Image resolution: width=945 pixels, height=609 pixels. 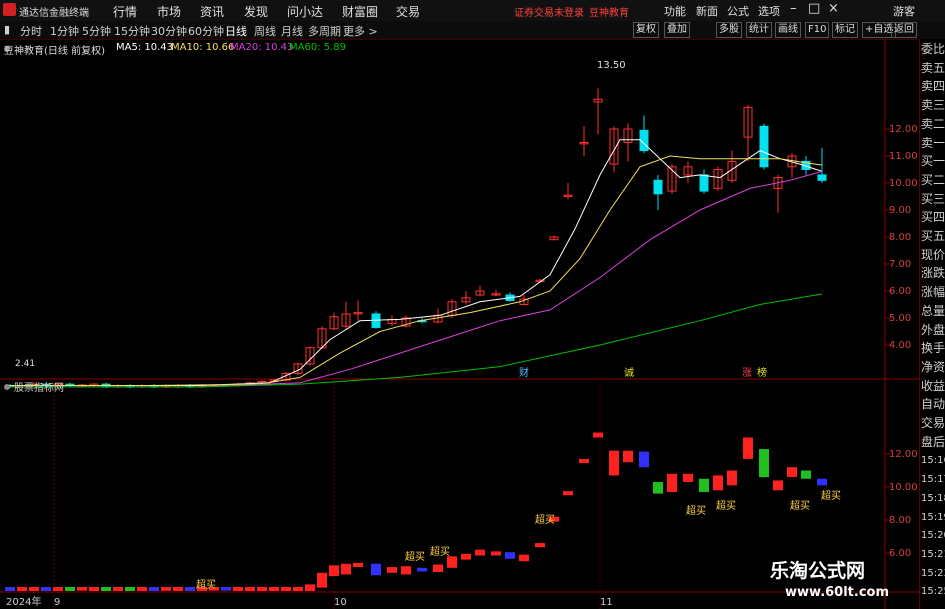 I want to click on multi-stock-button: 多股, so click(x=729, y=30).